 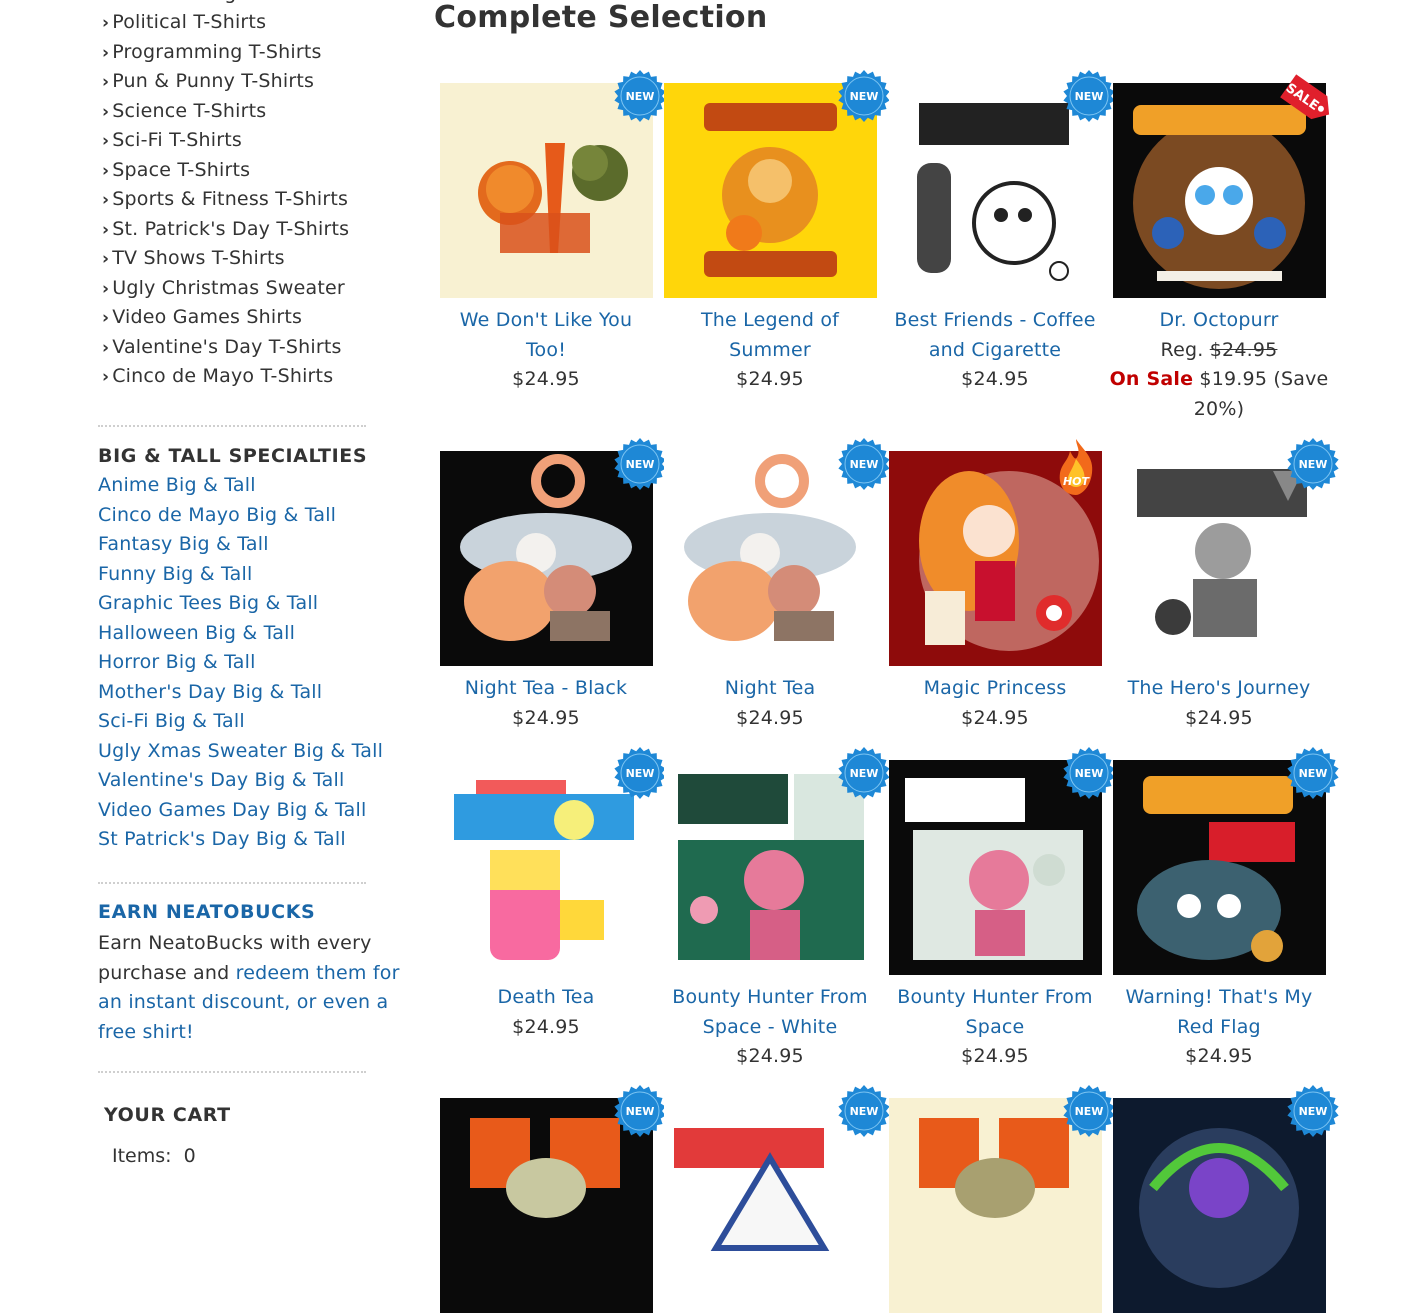 I want to click on big-tall-link: Video Games Day Big & Tall, so click(x=232, y=810).